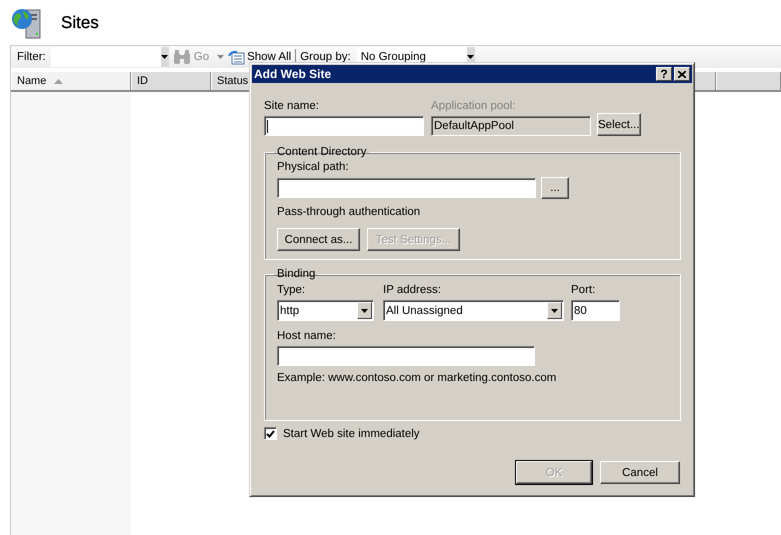 The image size is (781, 535). What do you see at coordinates (473, 310) in the screenshot?
I see `ip-address-dropdown: All Unassigned` at bounding box center [473, 310].